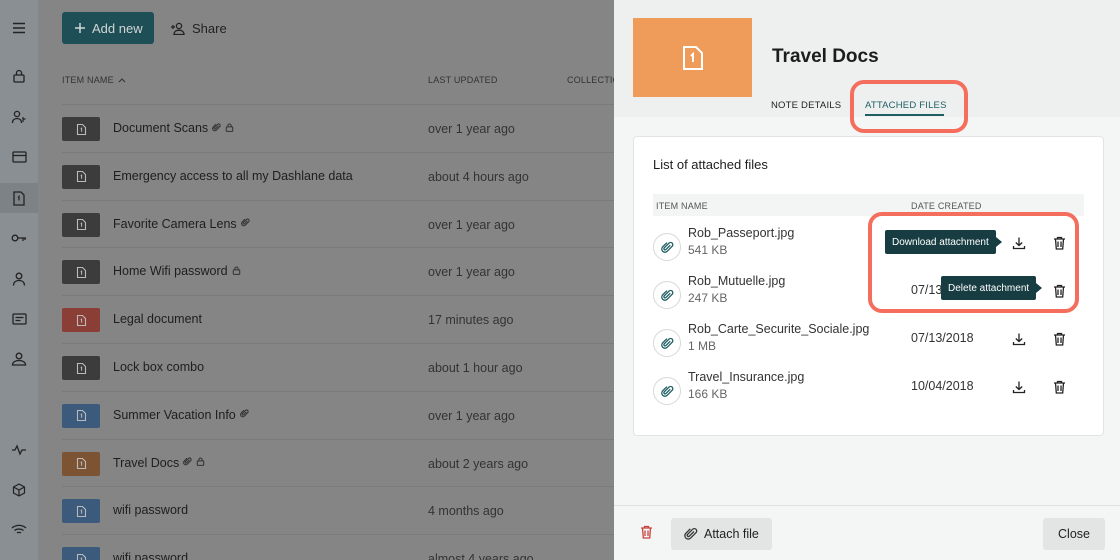 This screenshot has width=1120, height=560. What do you see at coordinates (338, 367) in the screenshot?
I see `note-row: Lock box combo about 1 hour ago` at bounding box center [338, 367].